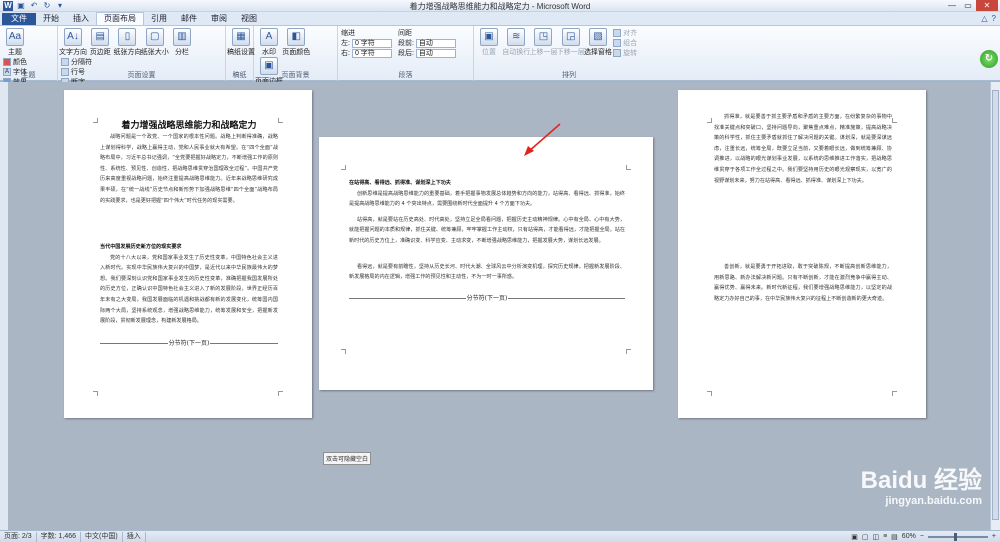  What do you see at coordinates (241, 42) in the screenshot?
I see `manuscript-settings-button: ▦ 稿纸设置` at bounding box center [241, 42].